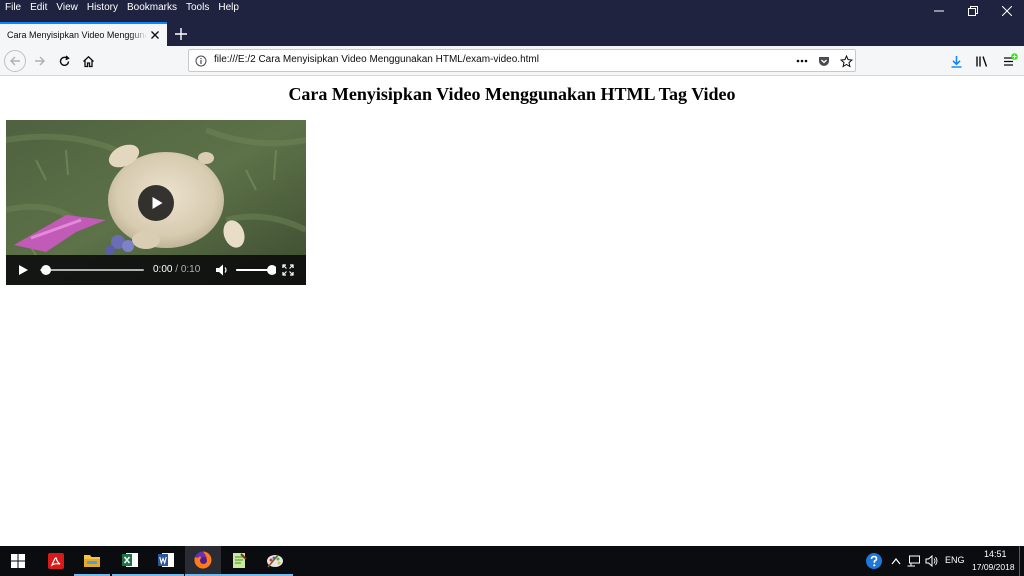 The height and width of the screenshot is (576, 1024). Describe the element at coordinates (846, 61) in the screenshot. I see `bookmark-star-icon` at that location.